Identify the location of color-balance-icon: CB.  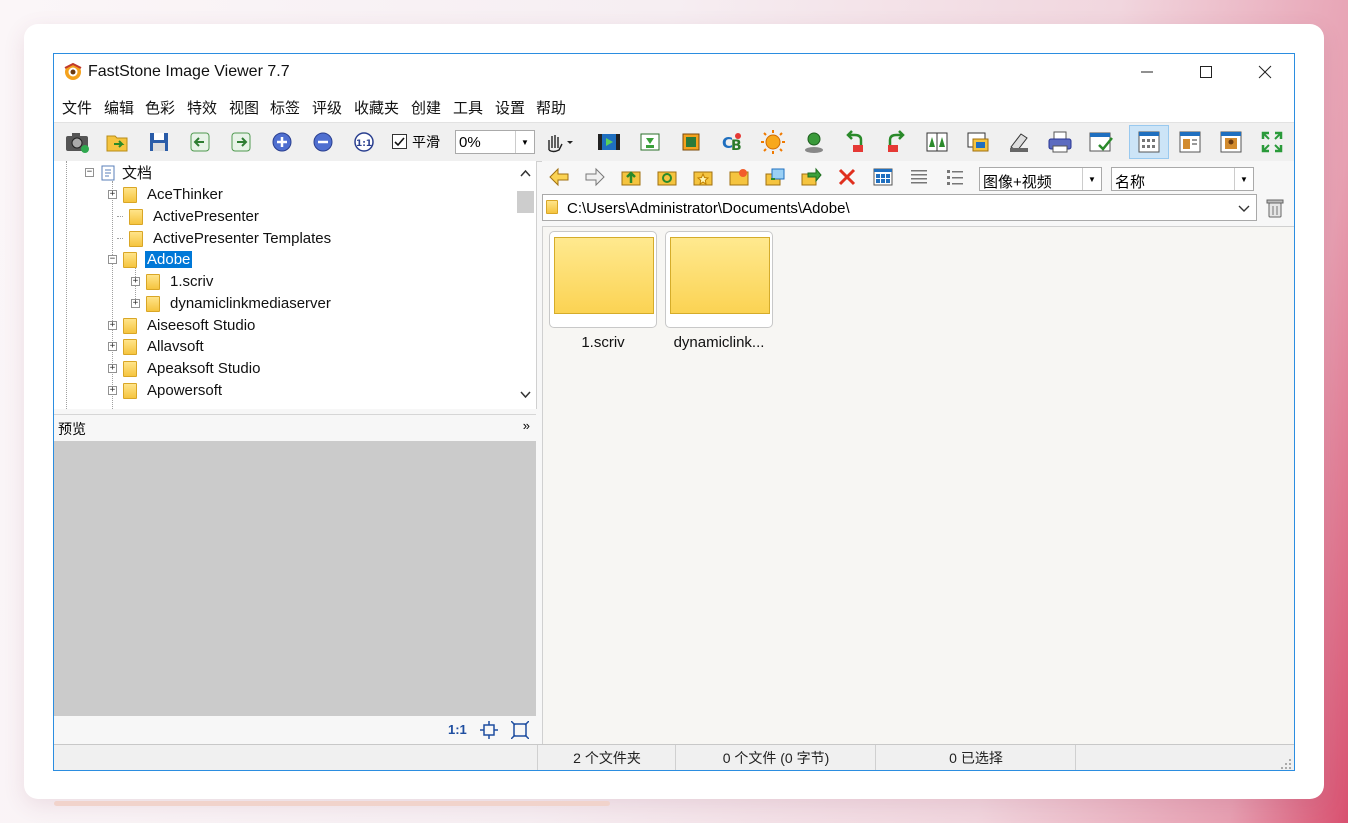
(732, 143).